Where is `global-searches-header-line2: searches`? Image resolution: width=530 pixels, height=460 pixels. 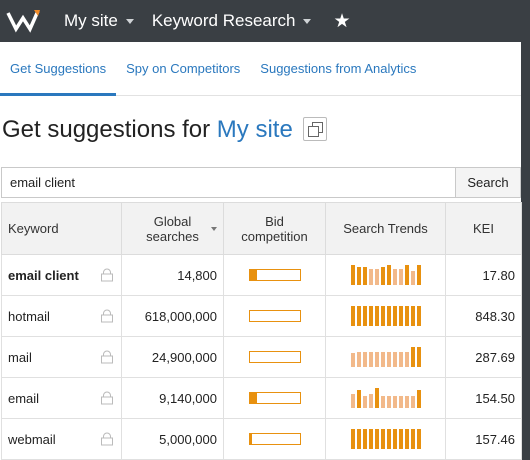
global-searches-header-line2: searches is located at coordinates (172, 236).